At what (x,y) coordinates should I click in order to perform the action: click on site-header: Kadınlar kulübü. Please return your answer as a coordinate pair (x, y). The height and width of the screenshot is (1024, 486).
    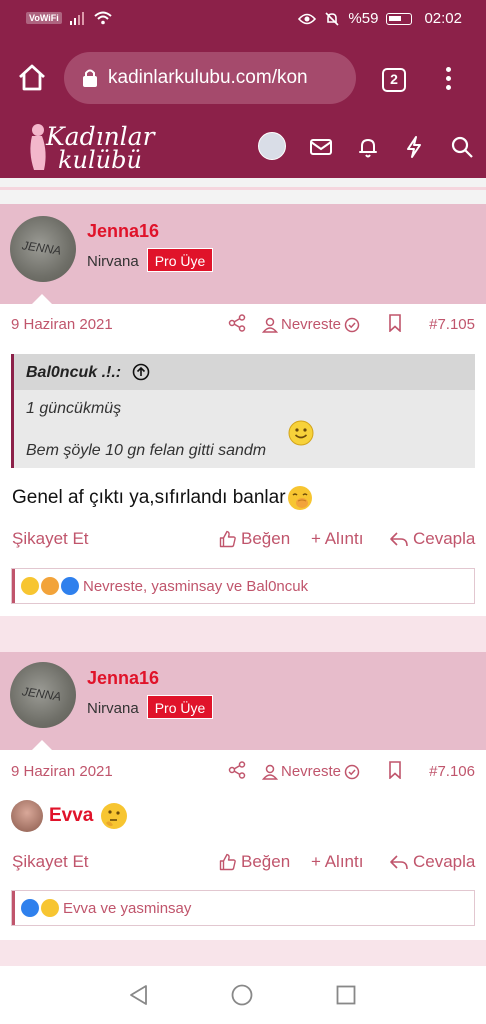
    Looking at the image, I should click on (243, 148).